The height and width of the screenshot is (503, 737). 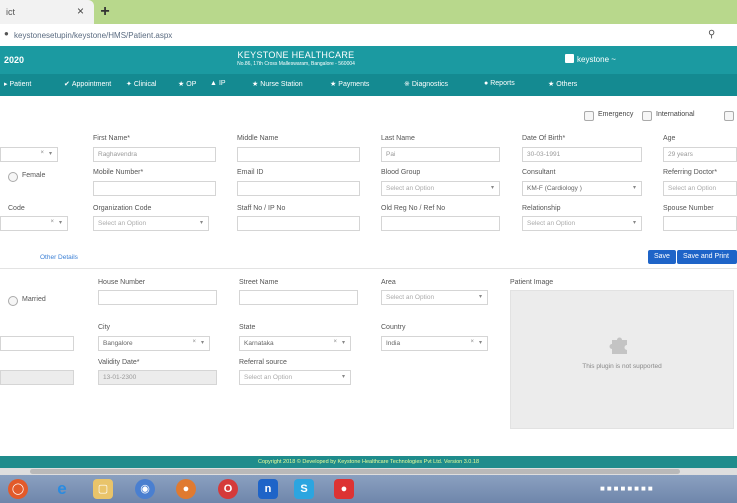 What do you see at coordinates (104, 327) in the screenshot?
I see `city-label: City` at bounding box center [104, 327].